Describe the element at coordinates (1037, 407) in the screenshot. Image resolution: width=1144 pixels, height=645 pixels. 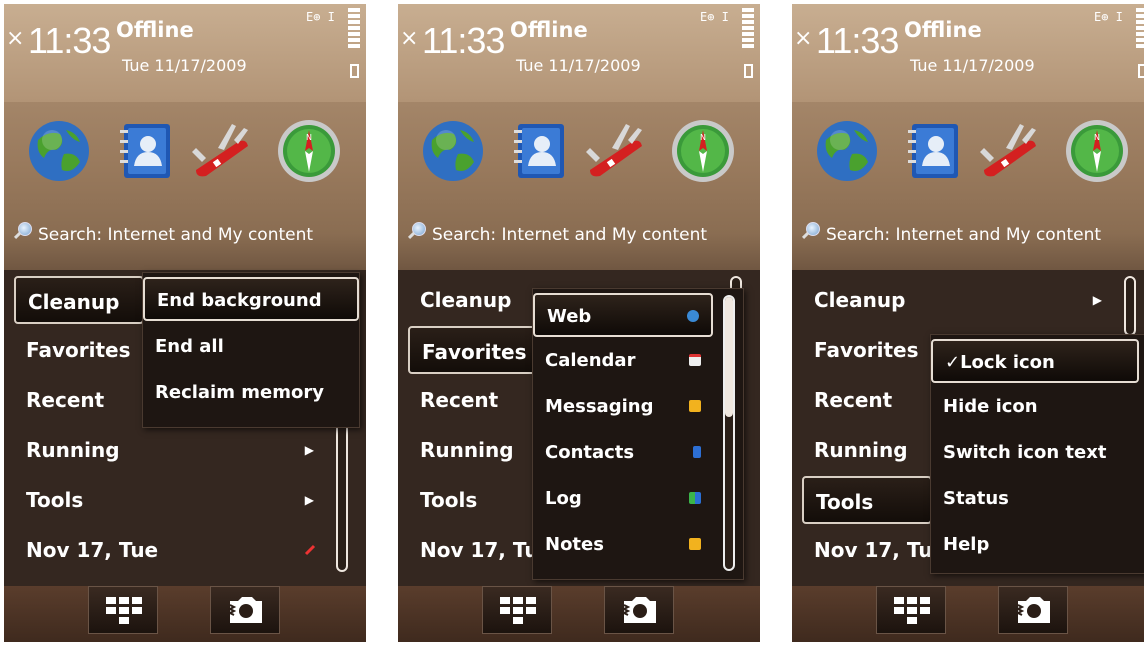
I see `submenu-item-hide-icon: Hide icon` at that location.